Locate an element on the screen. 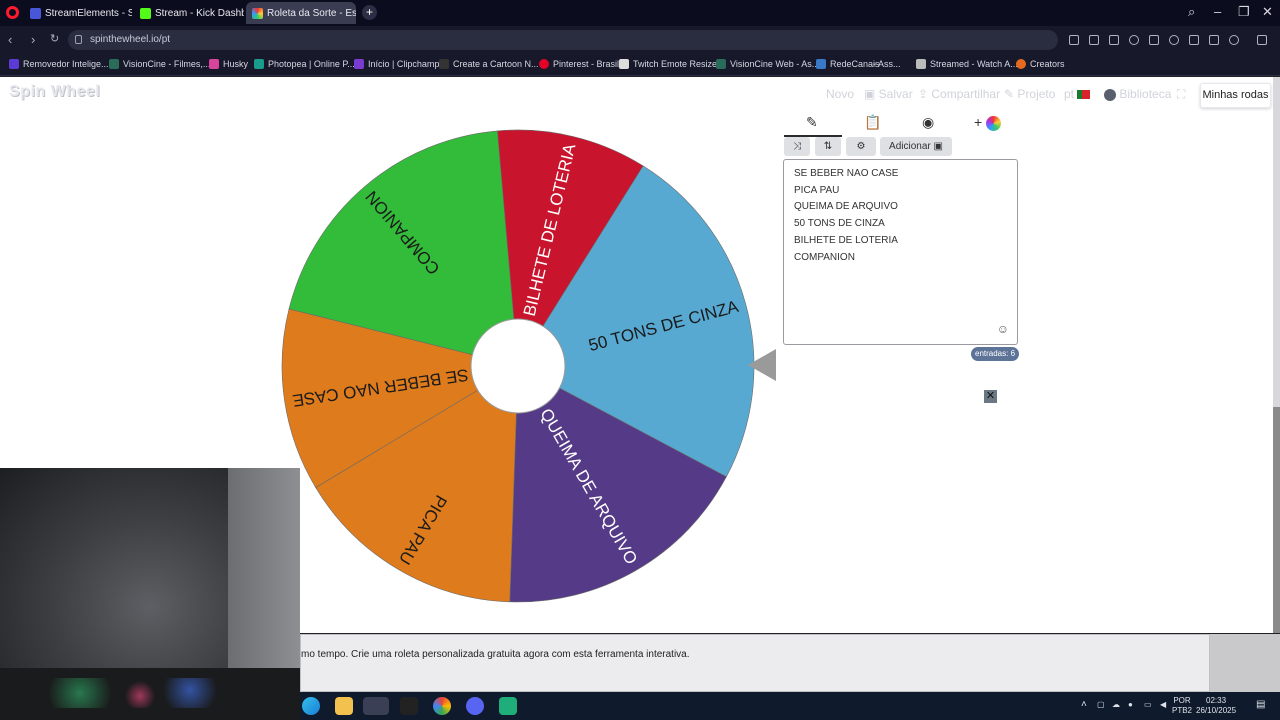 The image size is (1280, 720). tab-label: StreamElements - Son is located at coordinates (88, 13).